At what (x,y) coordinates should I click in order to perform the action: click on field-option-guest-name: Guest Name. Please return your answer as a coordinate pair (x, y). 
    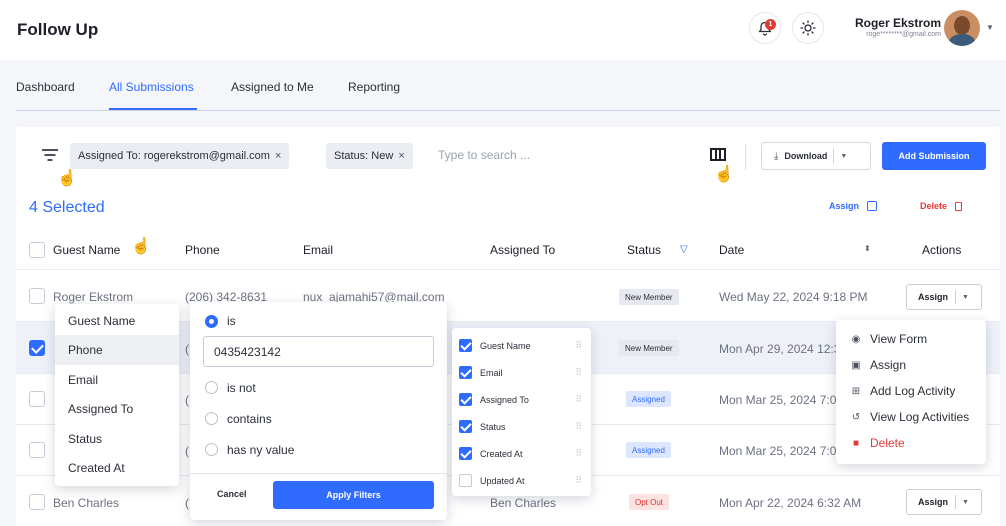
    Looking at the image, I should click on (117, 321).